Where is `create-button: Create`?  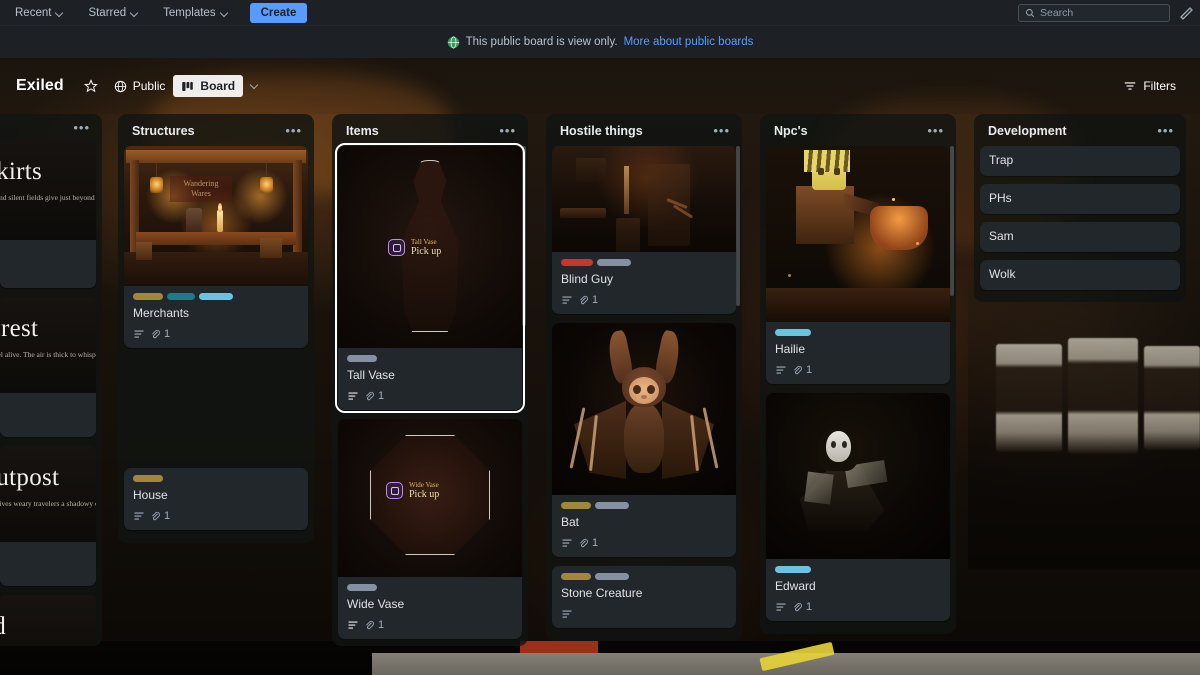
create-button: Create is located at coordinates (278, 12).